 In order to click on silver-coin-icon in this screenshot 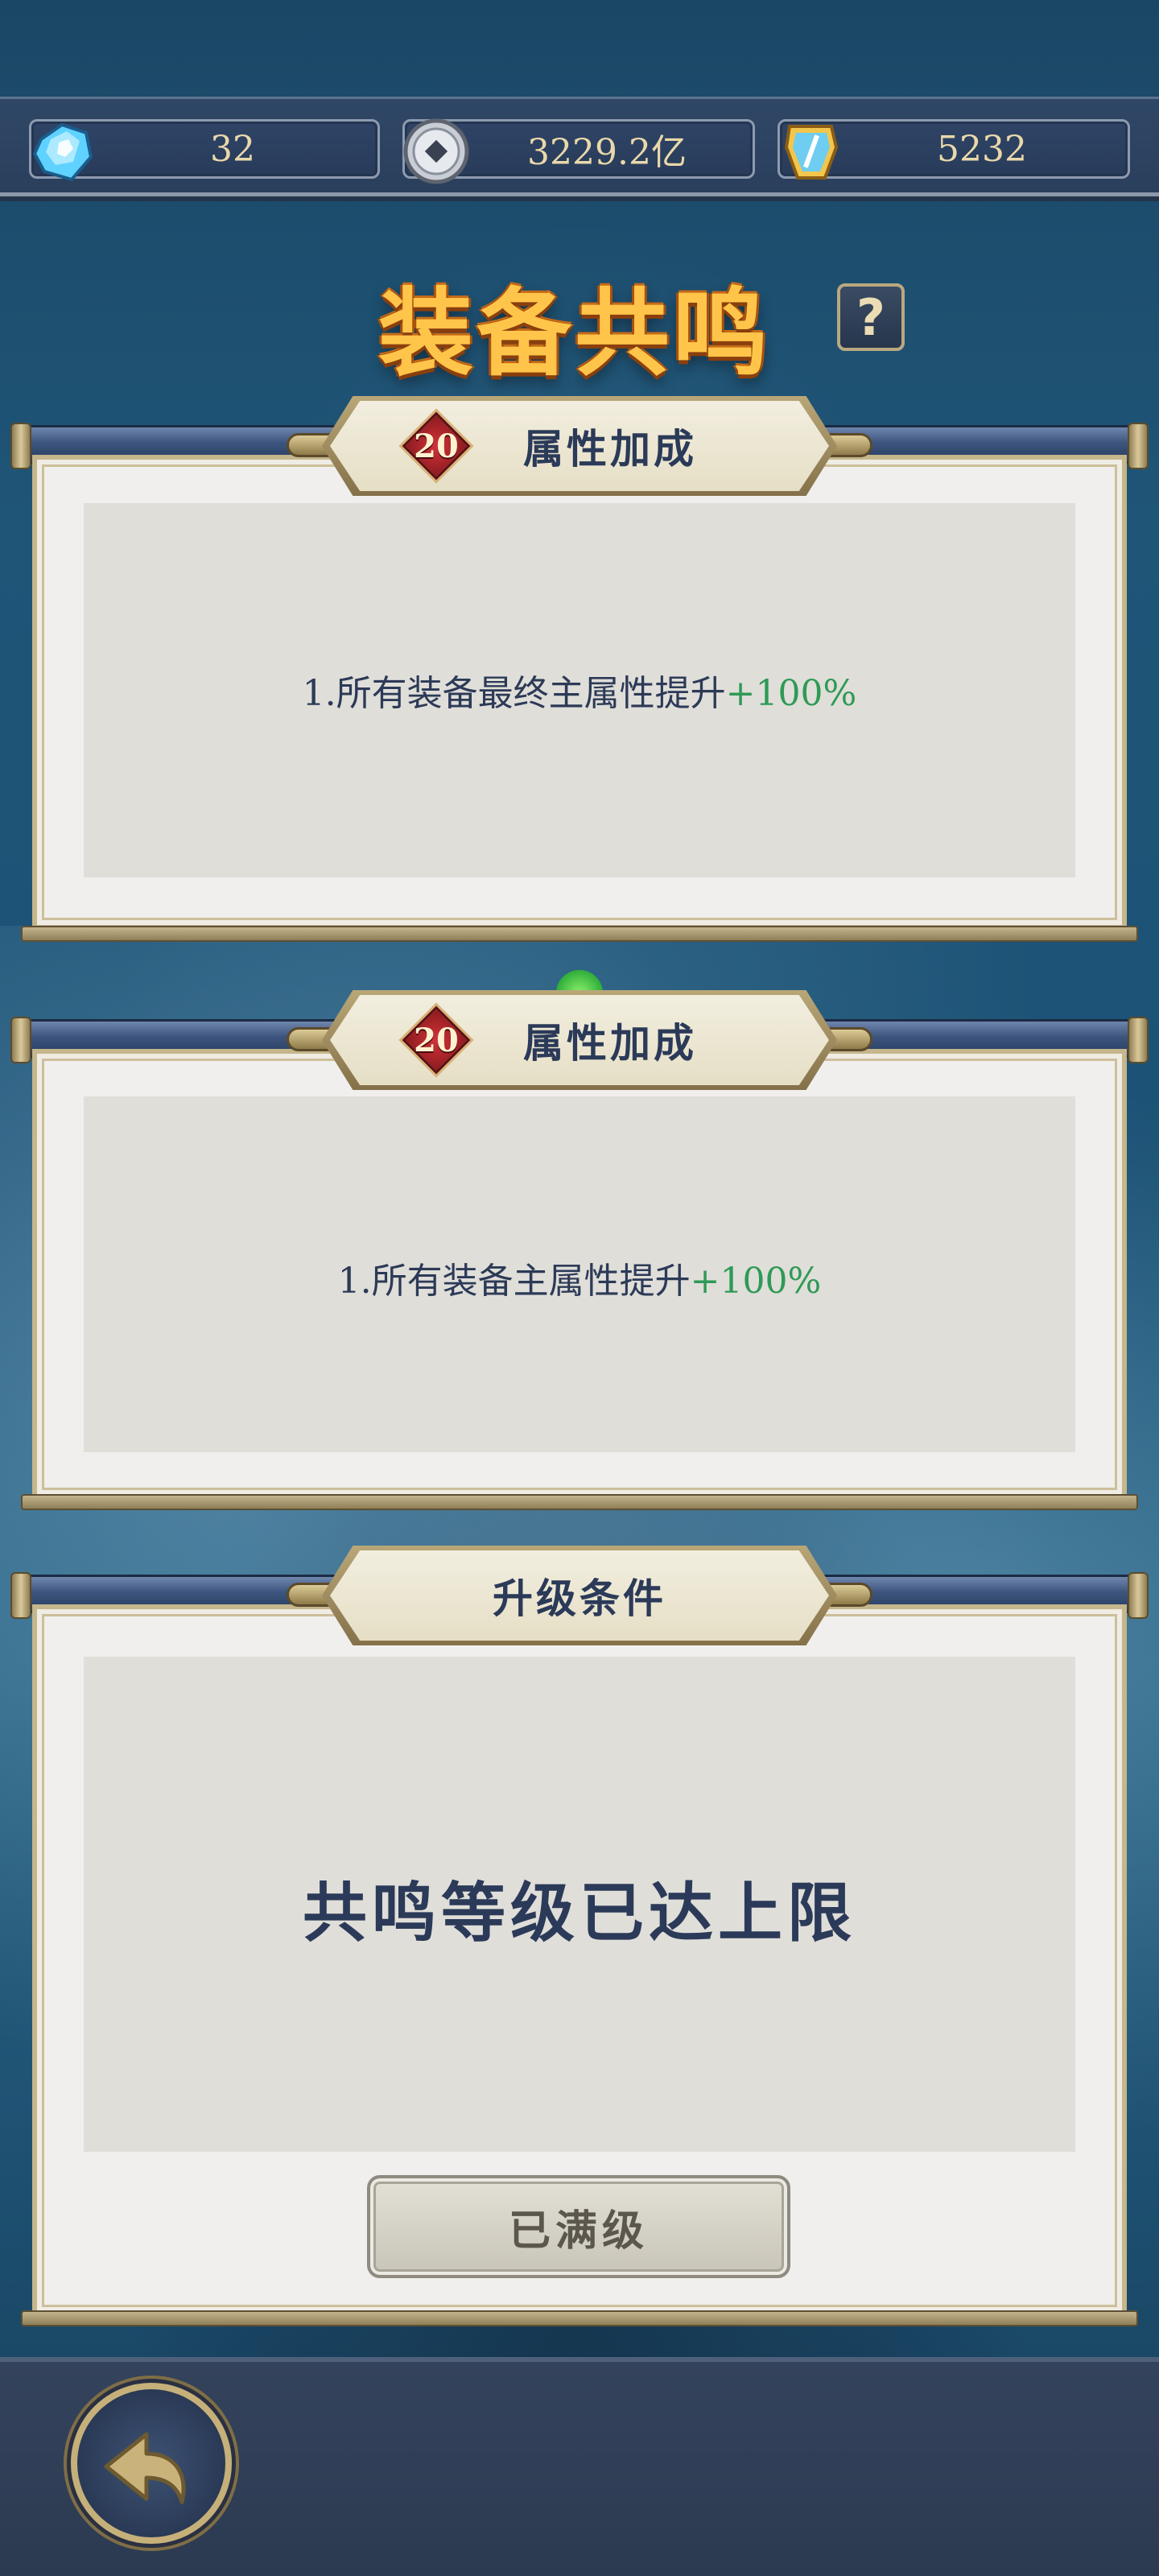, I will do `click(436, 151)`.